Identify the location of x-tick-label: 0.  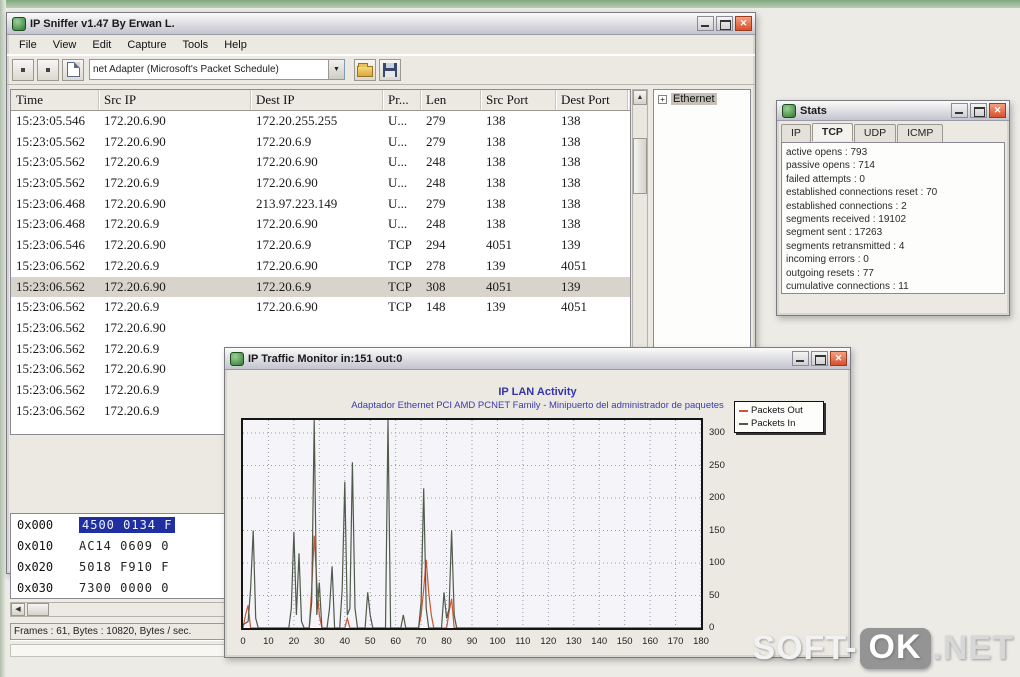
(243, 641).